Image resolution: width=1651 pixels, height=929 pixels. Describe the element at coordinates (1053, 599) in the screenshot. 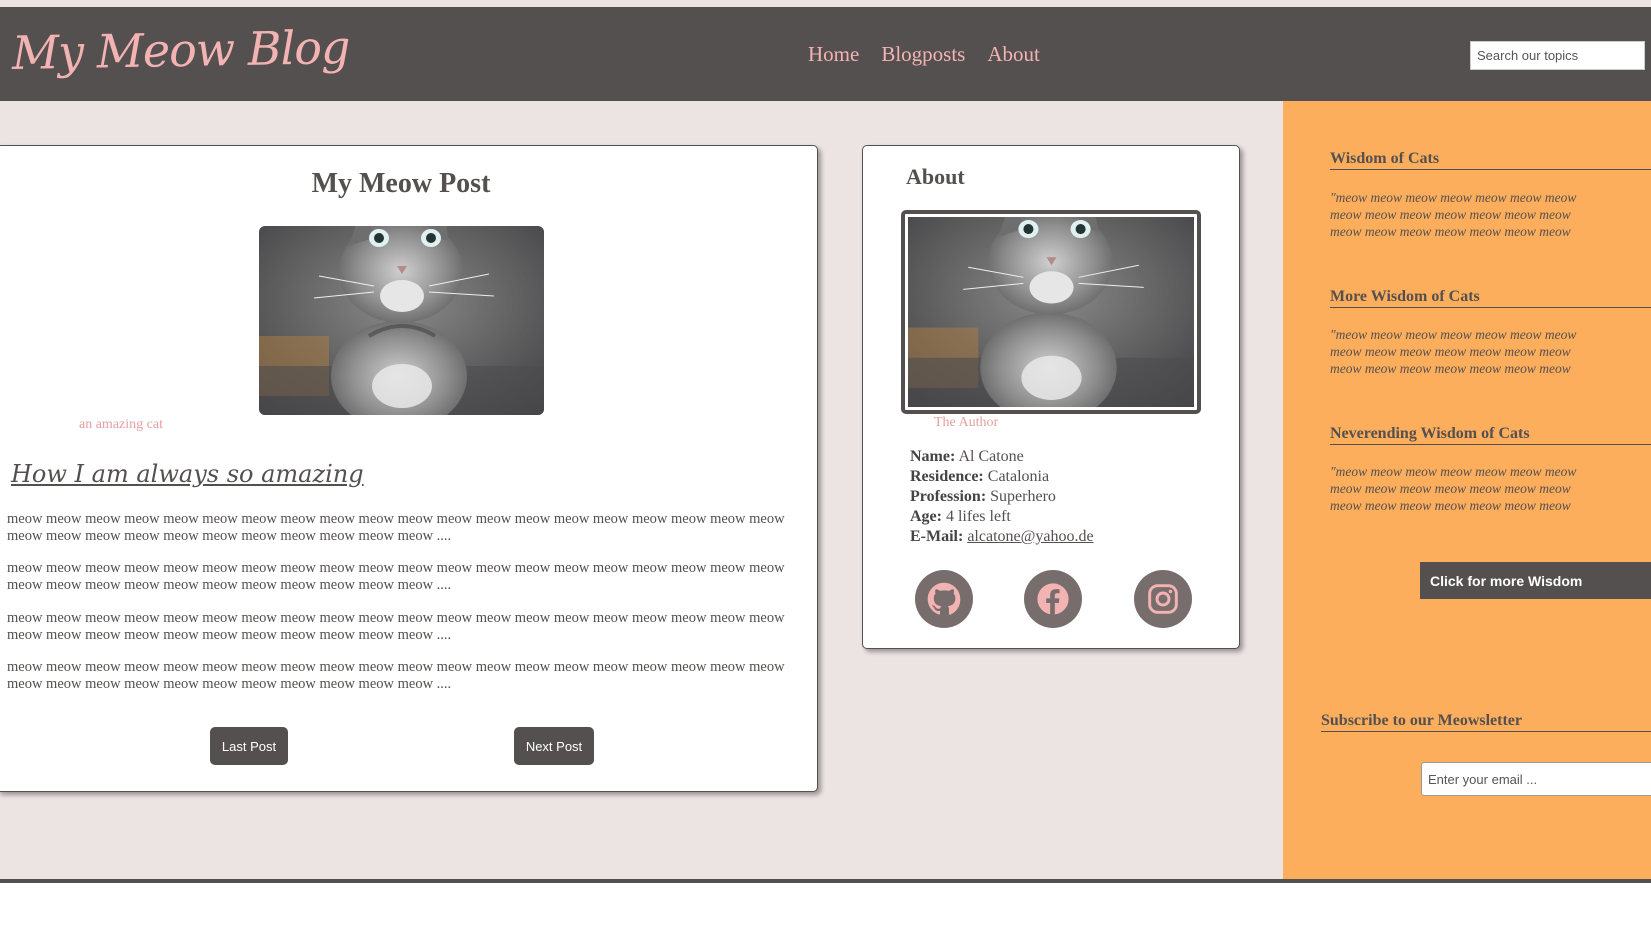

I see `facebook-icon` at that location.